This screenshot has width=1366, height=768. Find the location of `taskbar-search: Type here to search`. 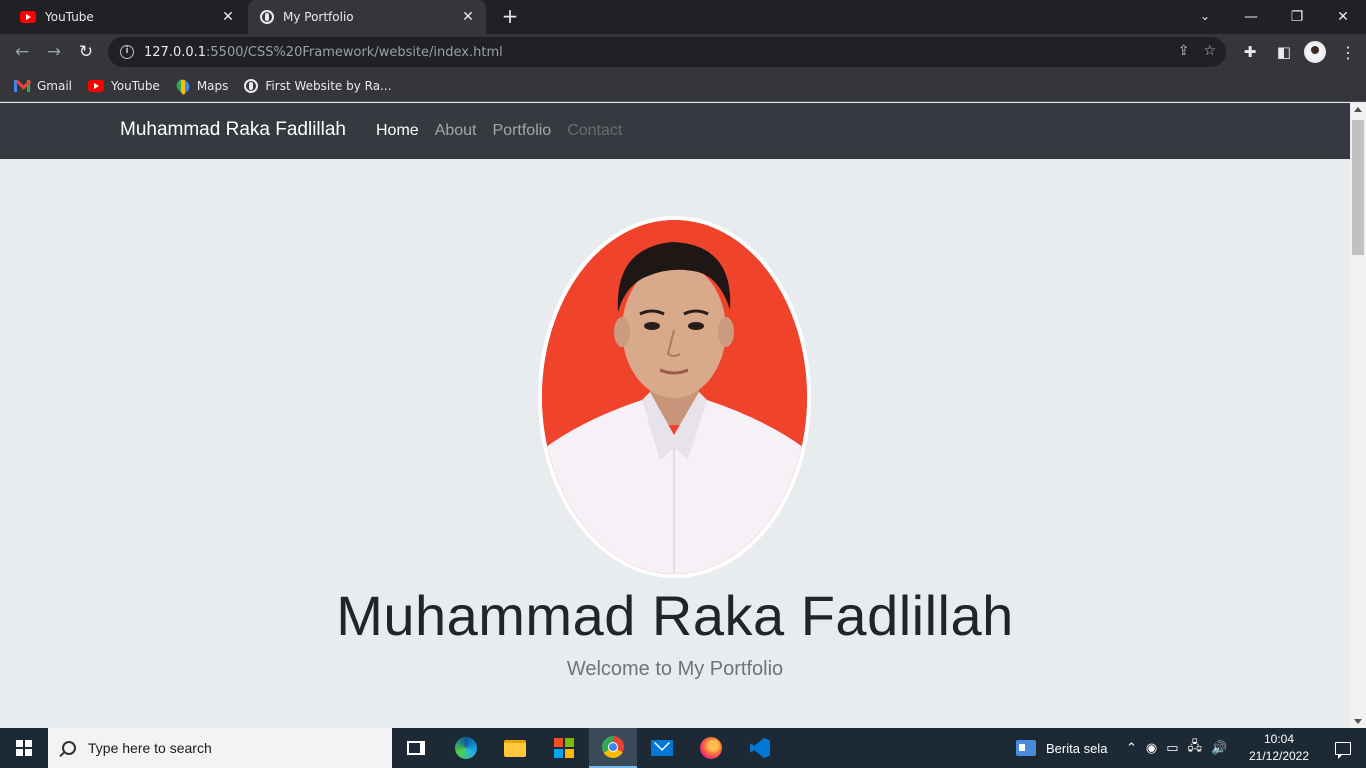

taskbar-search: Type here to search is located at coordinates (220, 748).